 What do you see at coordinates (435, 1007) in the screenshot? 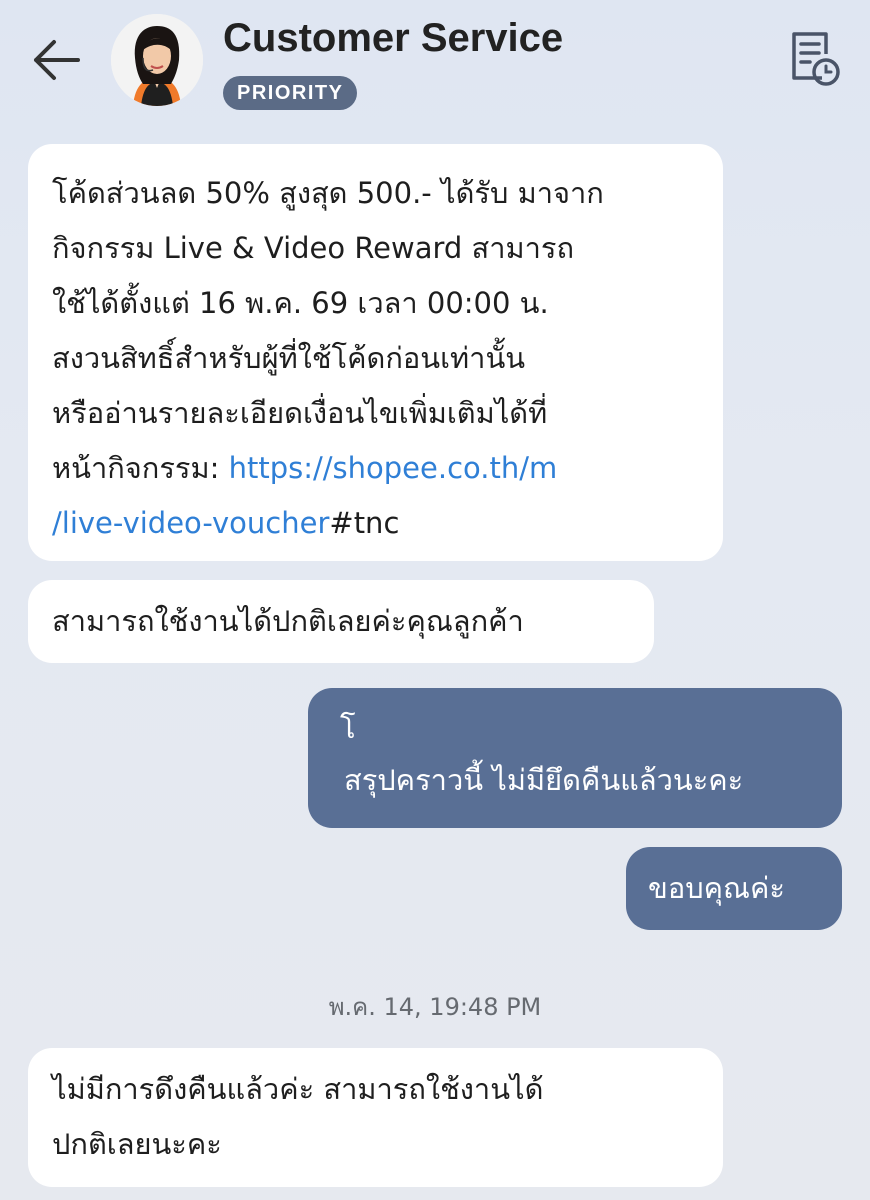
I see `message-timestamp: พ.ค. 14, 19:48 PM` at bounding box center [435, 1007].